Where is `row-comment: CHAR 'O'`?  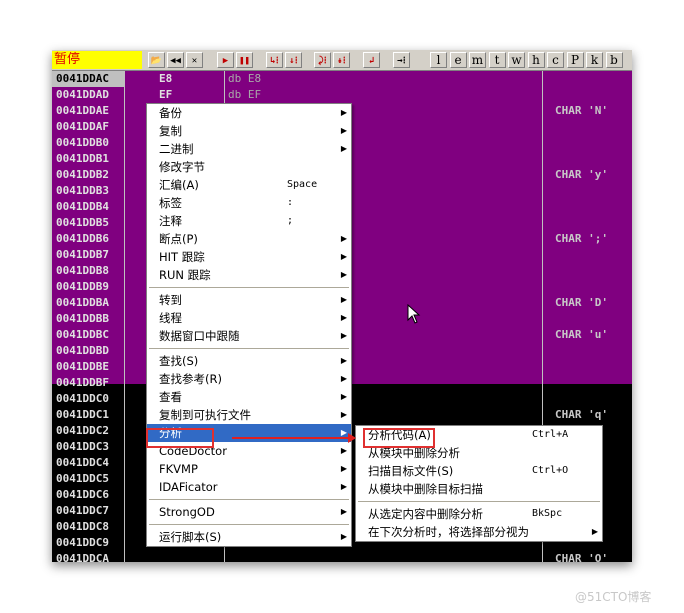 row-comment: CHAR 'O' is located at coordinates (581, 557).